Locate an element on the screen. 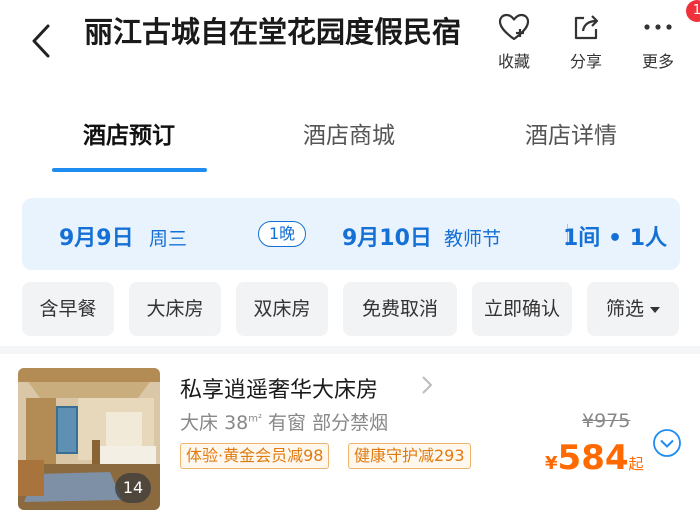 The width and height of the screenshot is (700, 519). checkout-day: 教师节 is located at coordinates (473, 239).